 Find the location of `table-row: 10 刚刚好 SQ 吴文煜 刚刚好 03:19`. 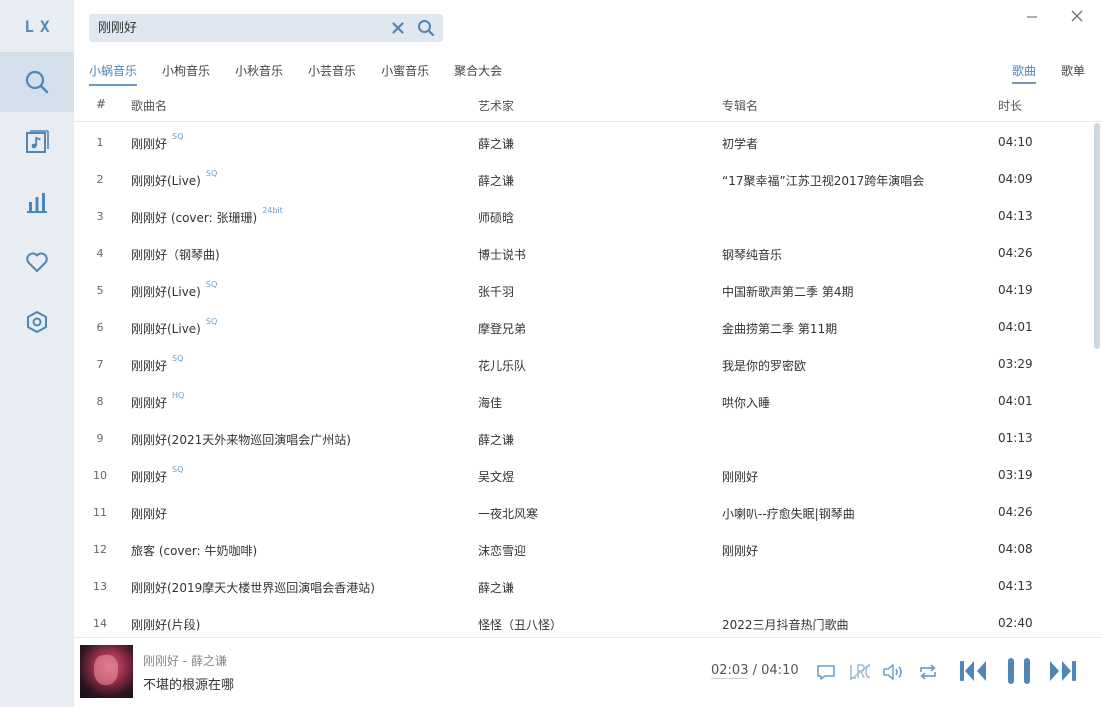

table-row: 10 刚刚好 SQ 吴文煜 刚刚好 03:19 is located at coordinates (582, 474).